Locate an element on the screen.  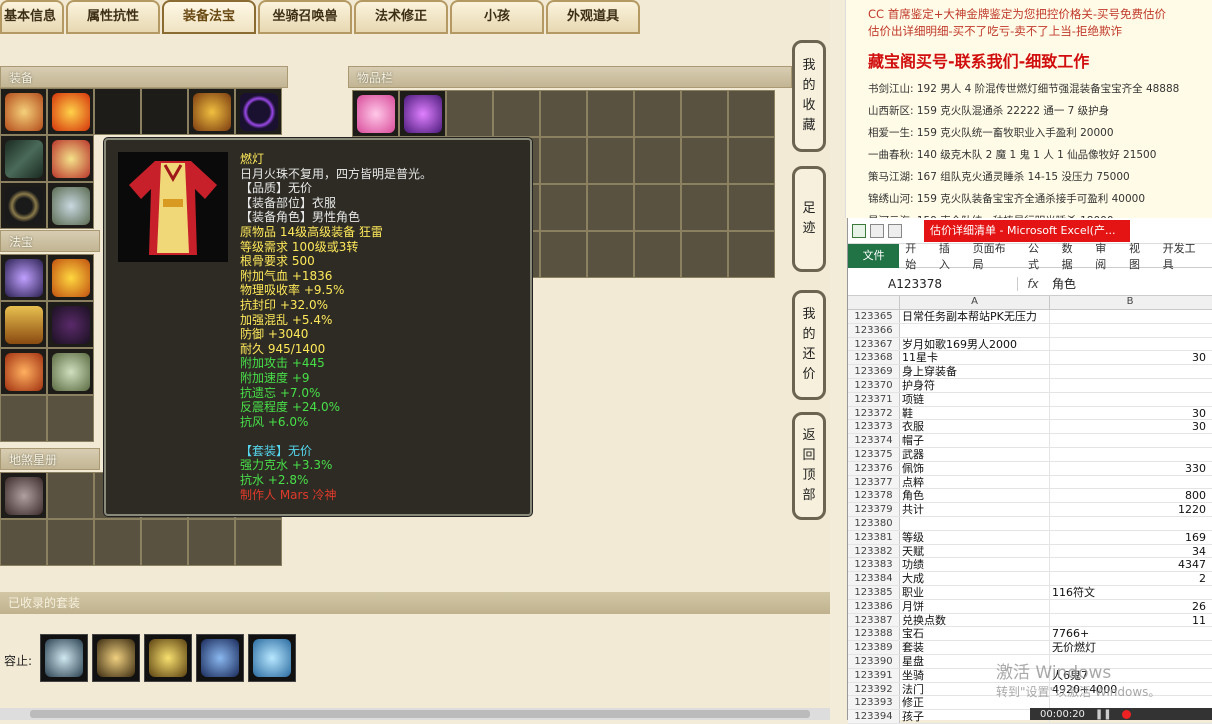
cell-a: 武器 is located at coordinates (975, 454).